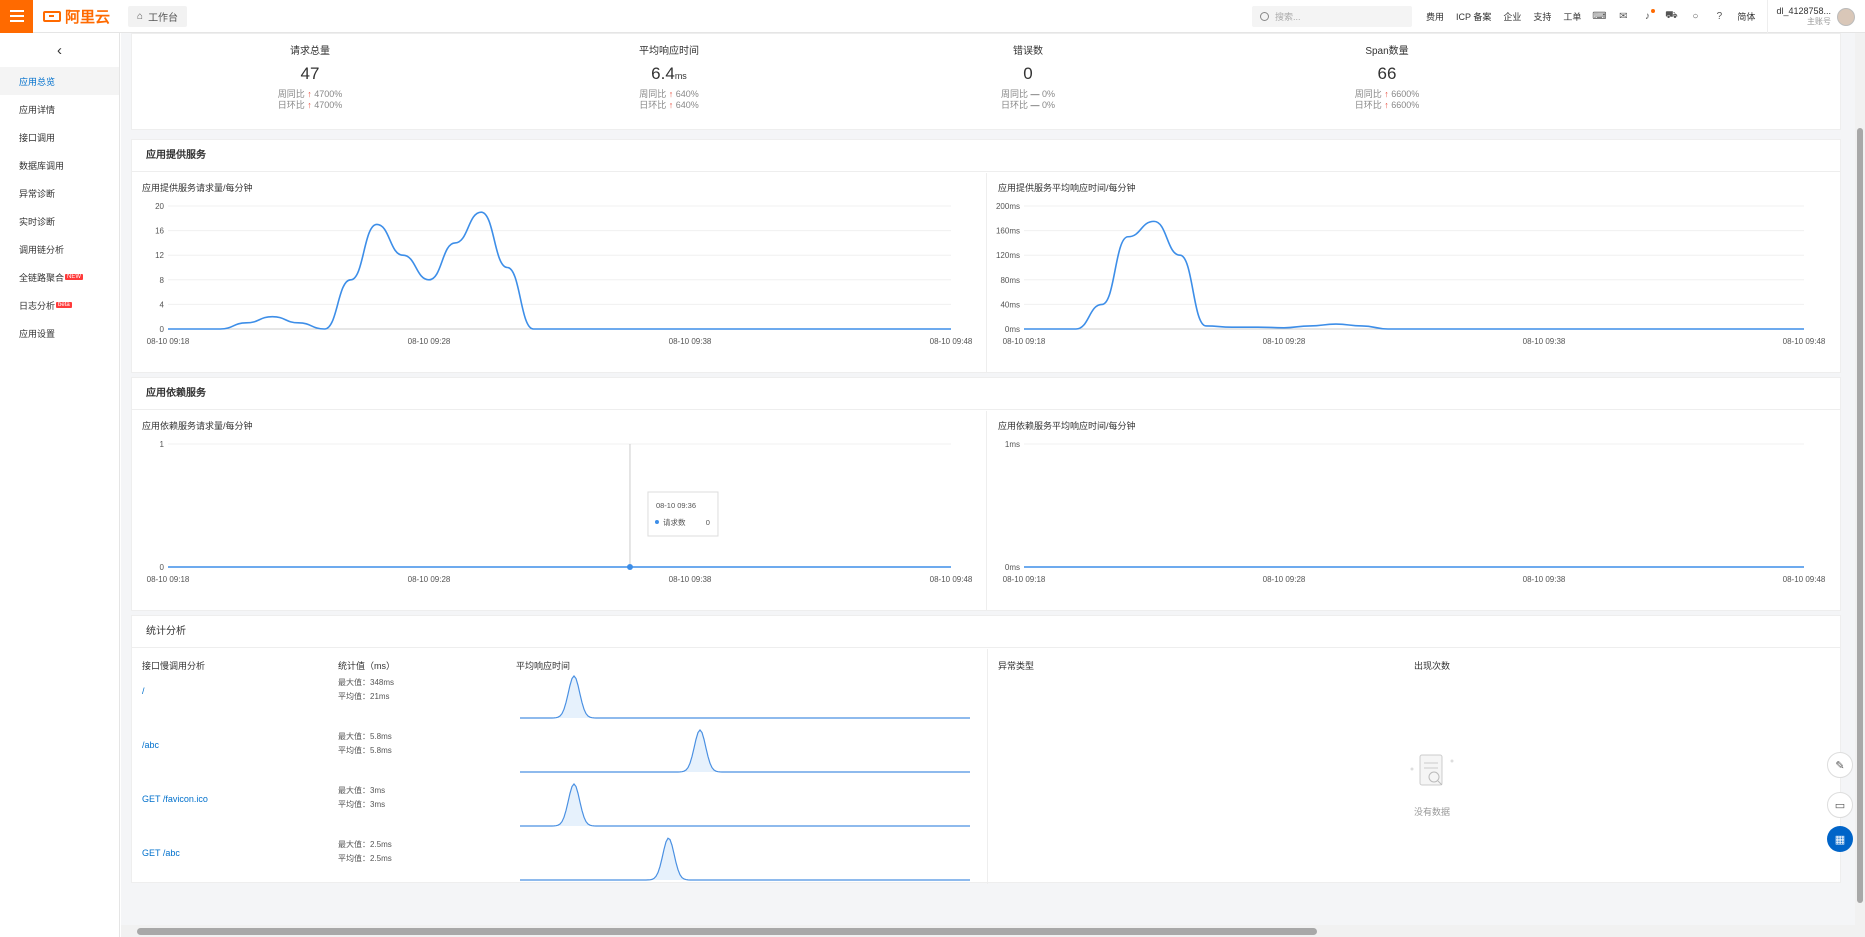 This screenshot has height=937, width=1865. I want to click on sidebar-item: 应用详情, so click(59, 109).